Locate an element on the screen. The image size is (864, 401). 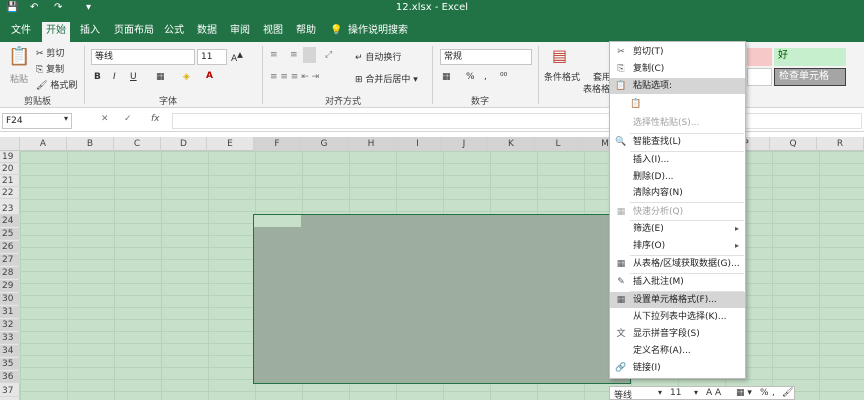
menu-item-smart-lookup: 🔍 智能查找(L) is located at coordinates (677, 142).